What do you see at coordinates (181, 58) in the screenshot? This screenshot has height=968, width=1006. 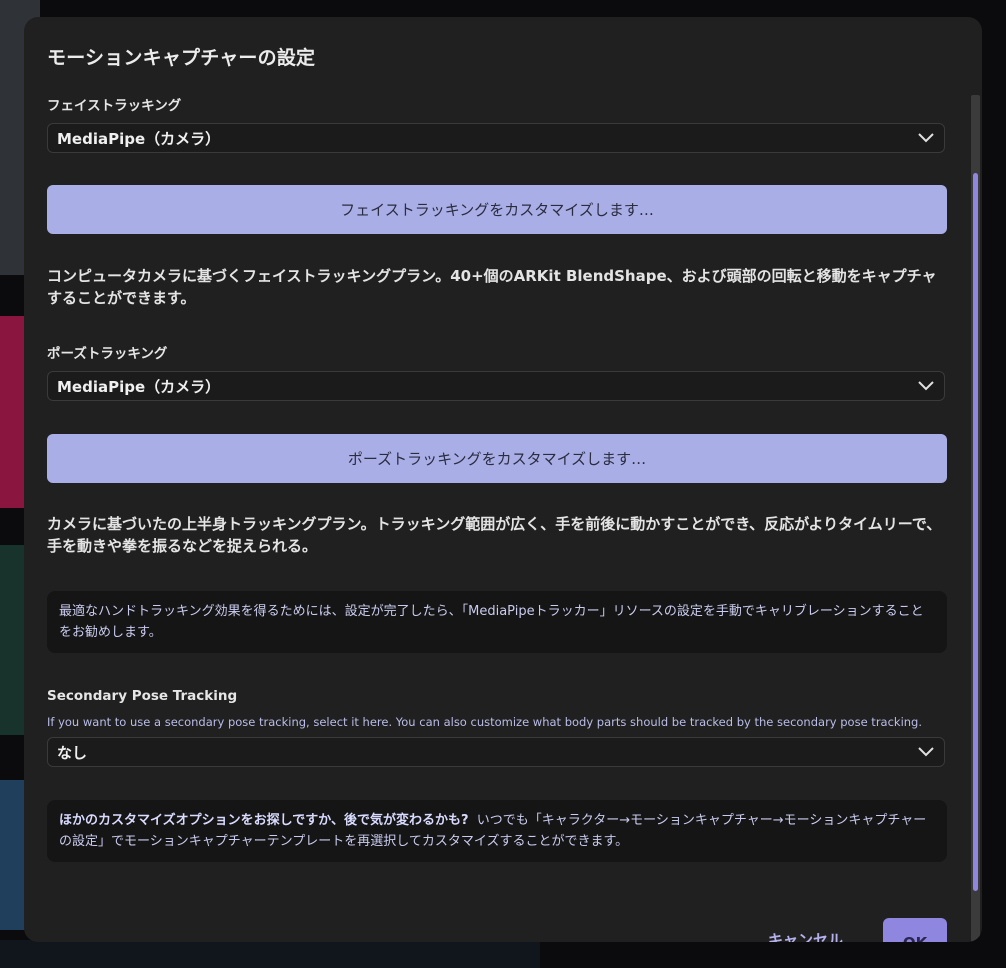 I see `dialog-title: モーションキャプチャーの設定` at bounding box center [181, 58].